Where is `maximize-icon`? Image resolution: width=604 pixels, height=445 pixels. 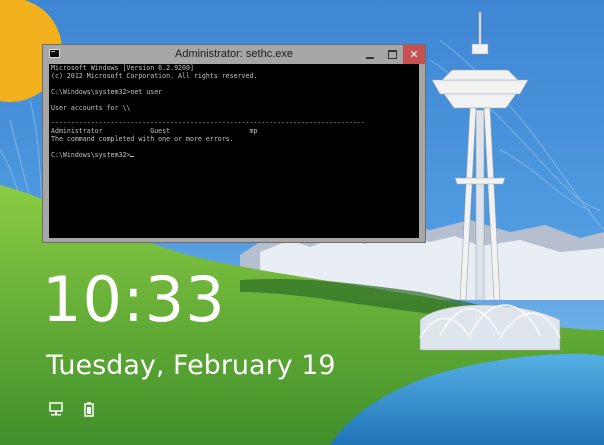 maximize-icon is located at coordinates (392, 54).